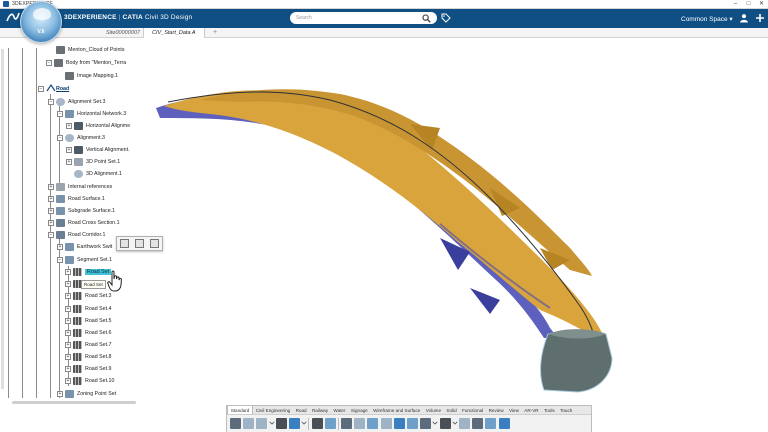 This screenshot has width=768, height=432. I want to click on tree-item-zoning-point-set: + Zoning Point Set, so click(86, 393).